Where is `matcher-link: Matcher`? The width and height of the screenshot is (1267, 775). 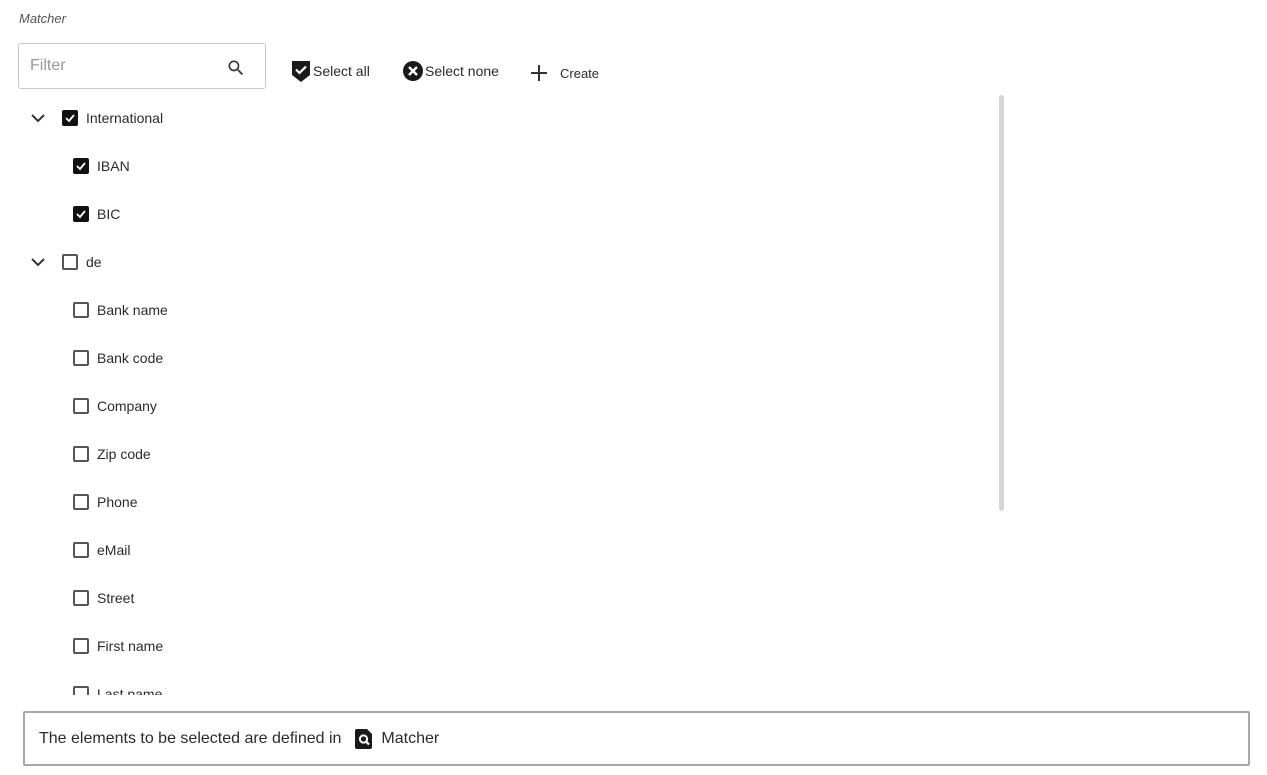
matcher-link: Matcher is located at coordinates (410, 739).